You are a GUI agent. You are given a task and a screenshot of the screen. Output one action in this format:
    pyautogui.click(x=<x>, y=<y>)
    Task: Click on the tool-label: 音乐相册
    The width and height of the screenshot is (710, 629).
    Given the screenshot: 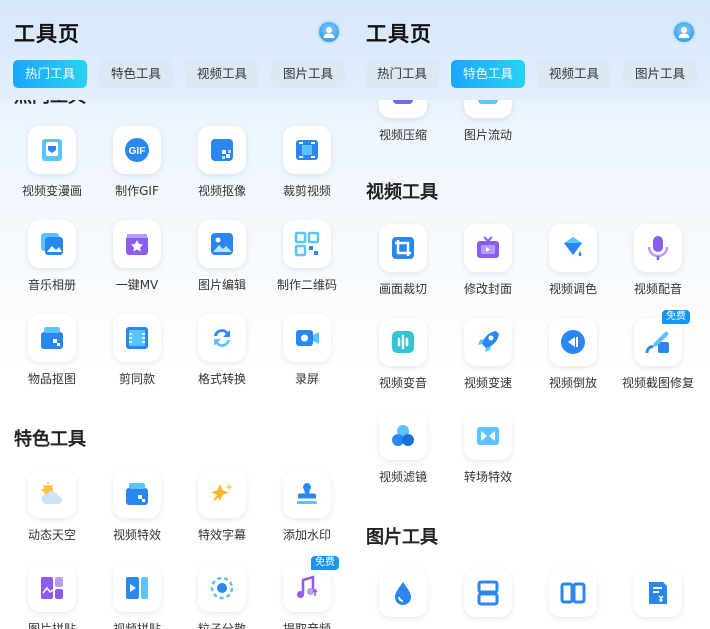 What is the action you would take?
    pyautogui.click(x=51, y=285)
    